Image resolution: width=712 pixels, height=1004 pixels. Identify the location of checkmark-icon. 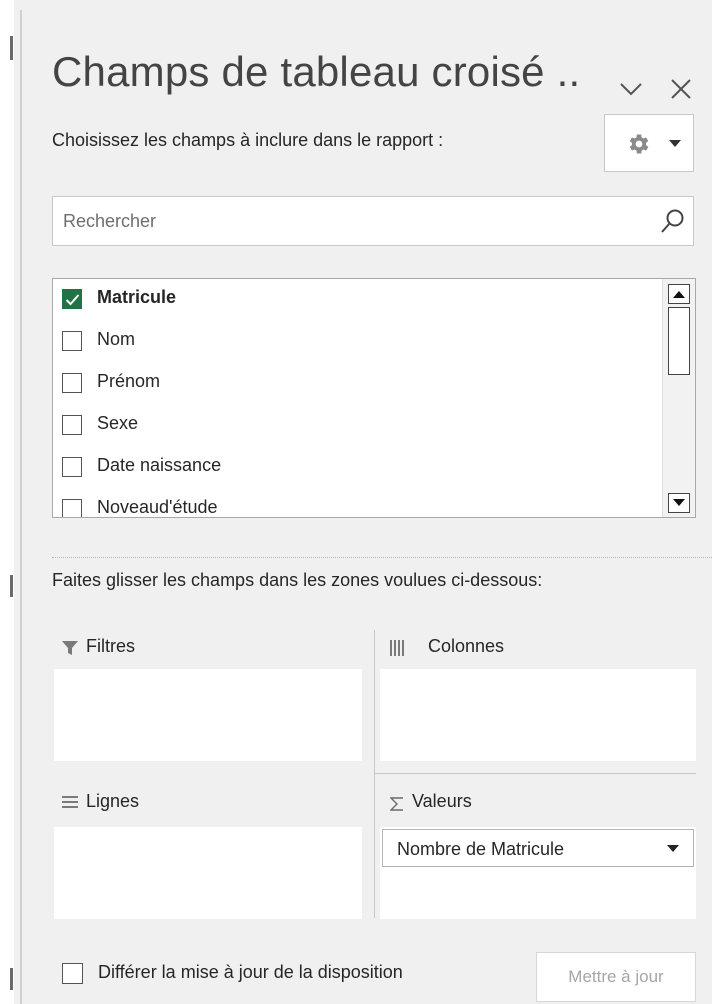
(72, 300).